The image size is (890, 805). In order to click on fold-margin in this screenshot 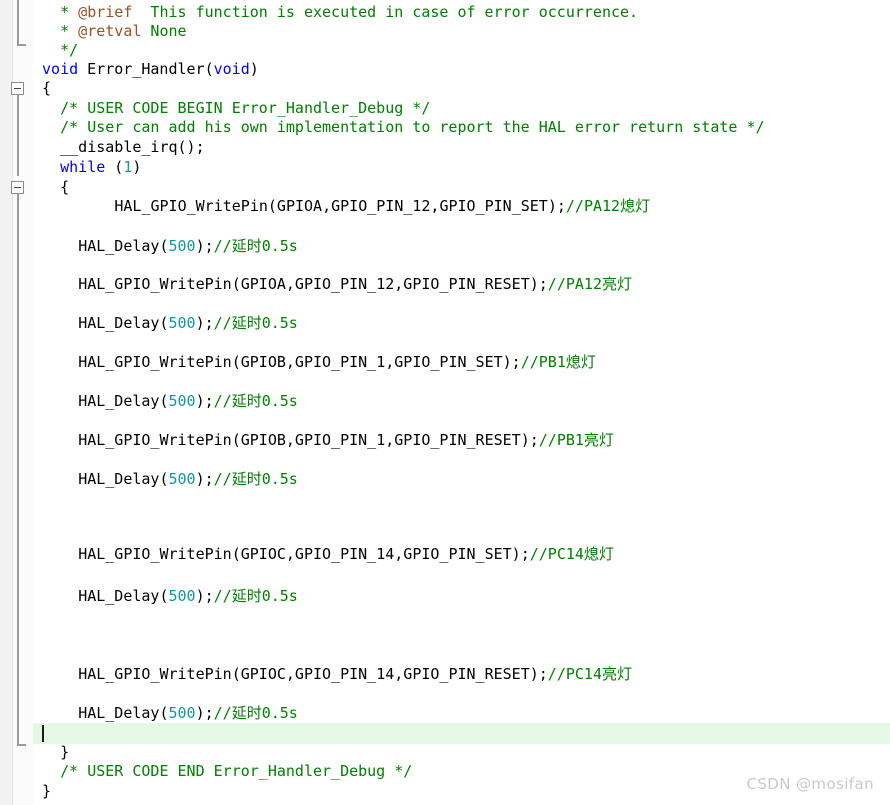, I will do `click(23, 402)`.